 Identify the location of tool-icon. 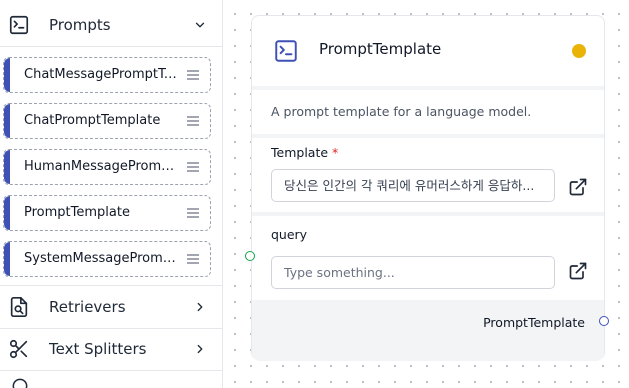
(20, 383).